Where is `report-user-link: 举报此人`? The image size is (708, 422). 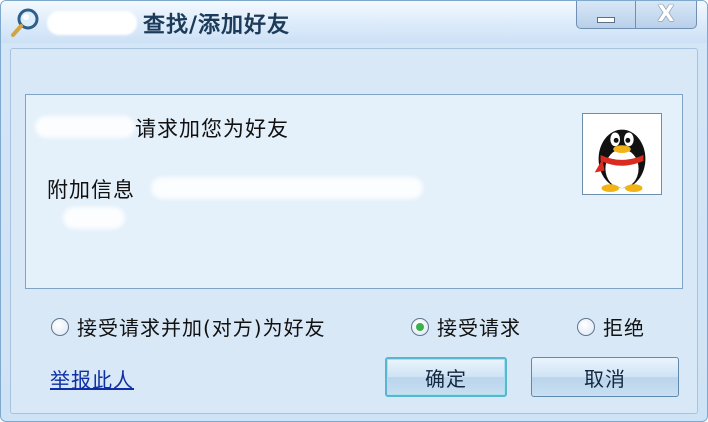 report-user-link: 举报此人 is located at coordinates (92, 378).